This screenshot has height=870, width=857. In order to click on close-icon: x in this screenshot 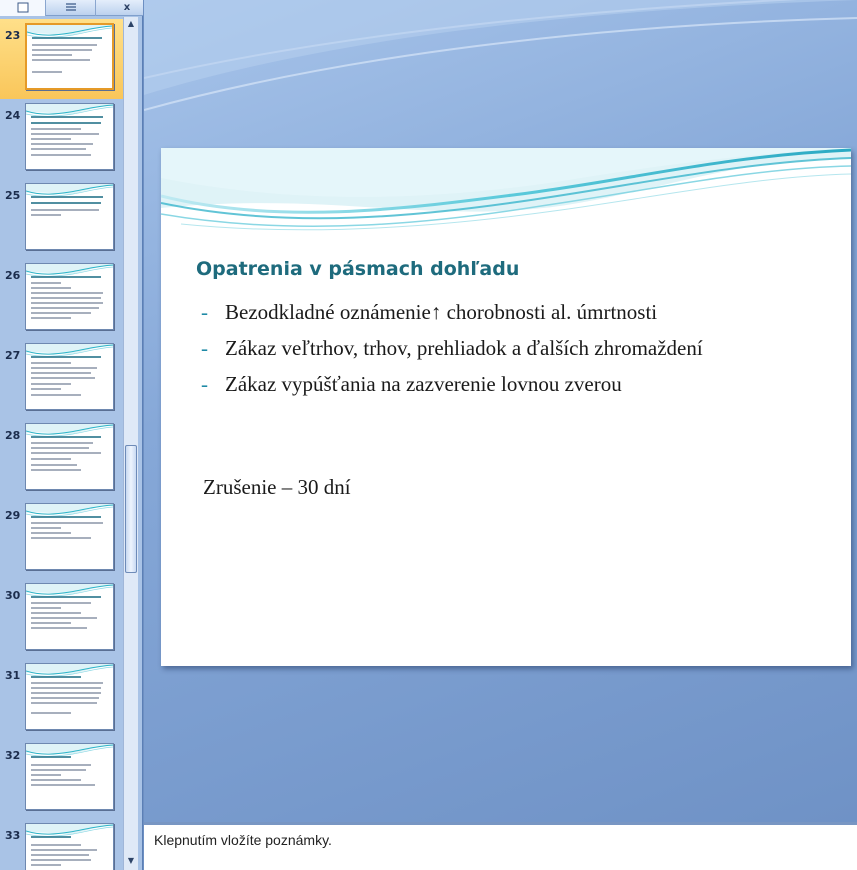, I will do `click(127, 7)`.